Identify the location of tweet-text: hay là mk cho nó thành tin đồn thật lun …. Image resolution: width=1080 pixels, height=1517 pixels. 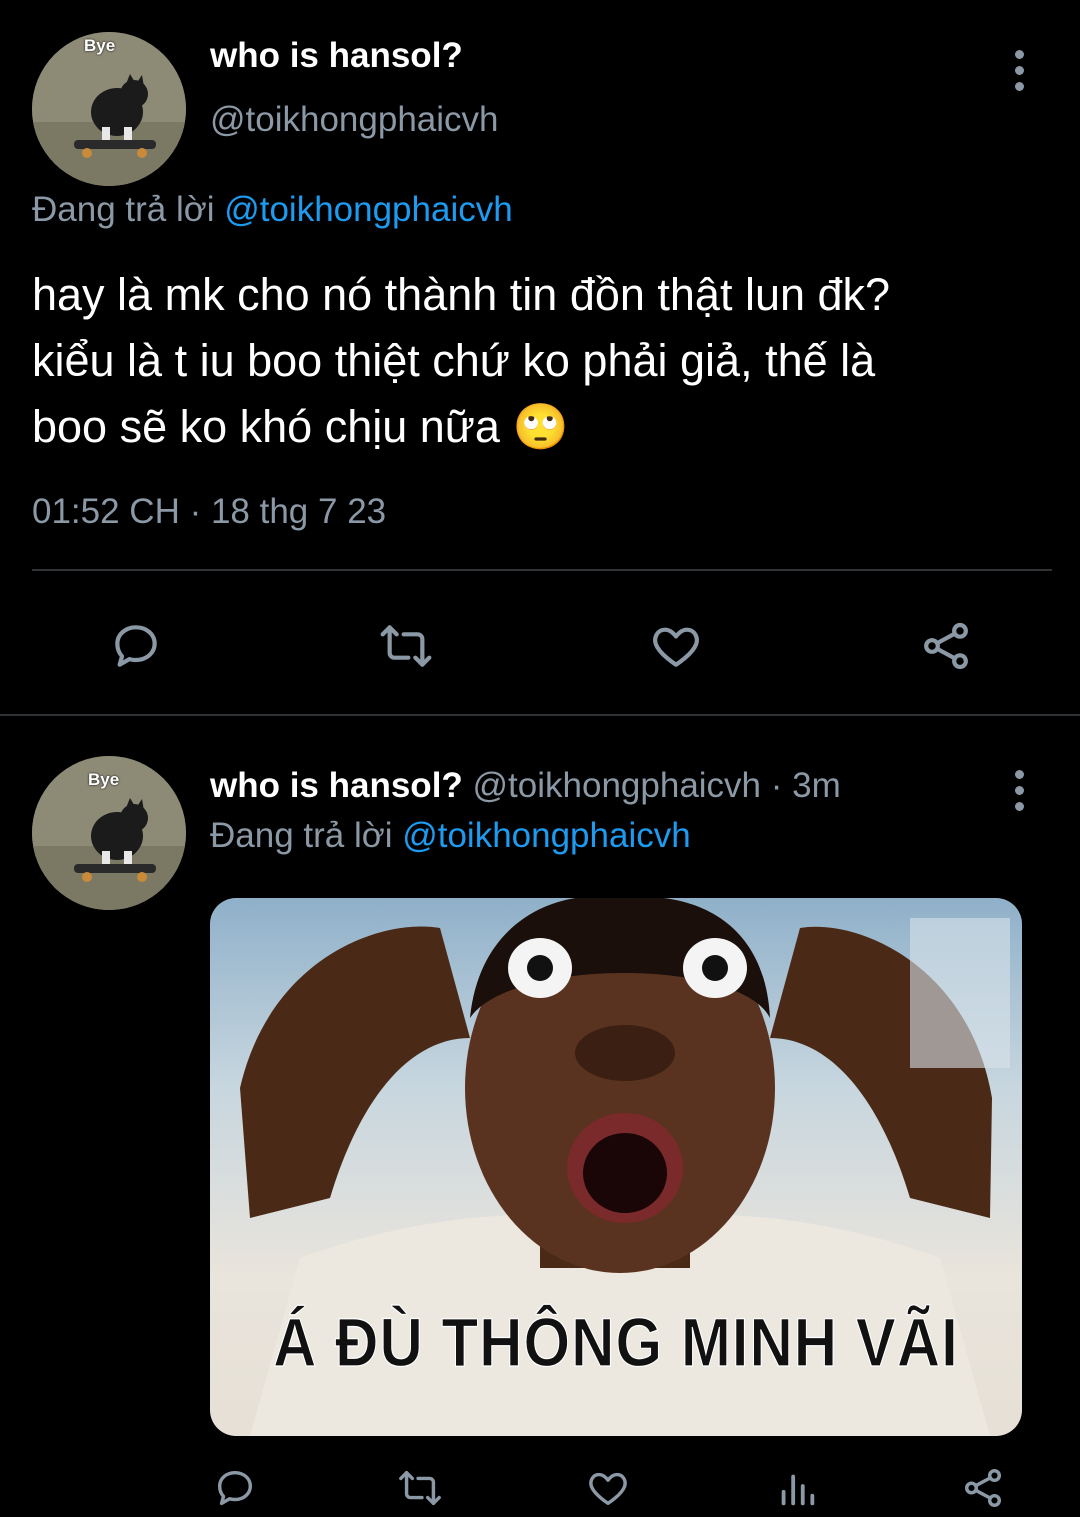
(461, 361).